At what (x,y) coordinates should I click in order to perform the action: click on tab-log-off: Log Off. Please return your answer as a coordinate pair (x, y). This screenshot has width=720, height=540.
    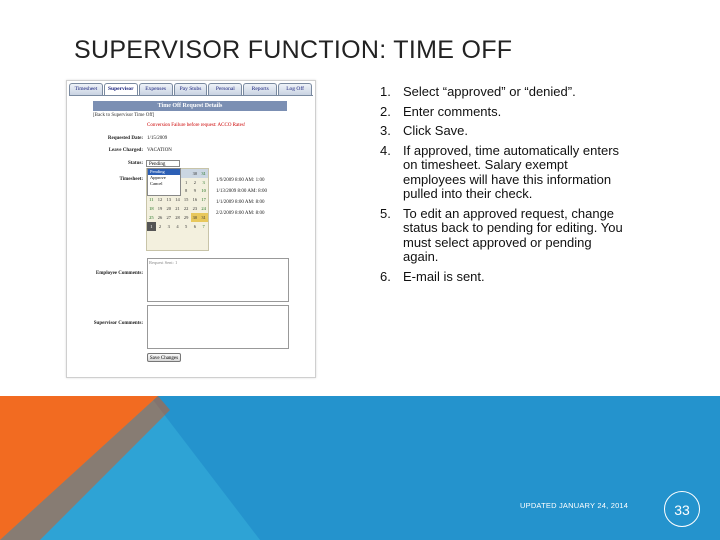
    Looking at the image, I should click on (295, 89).